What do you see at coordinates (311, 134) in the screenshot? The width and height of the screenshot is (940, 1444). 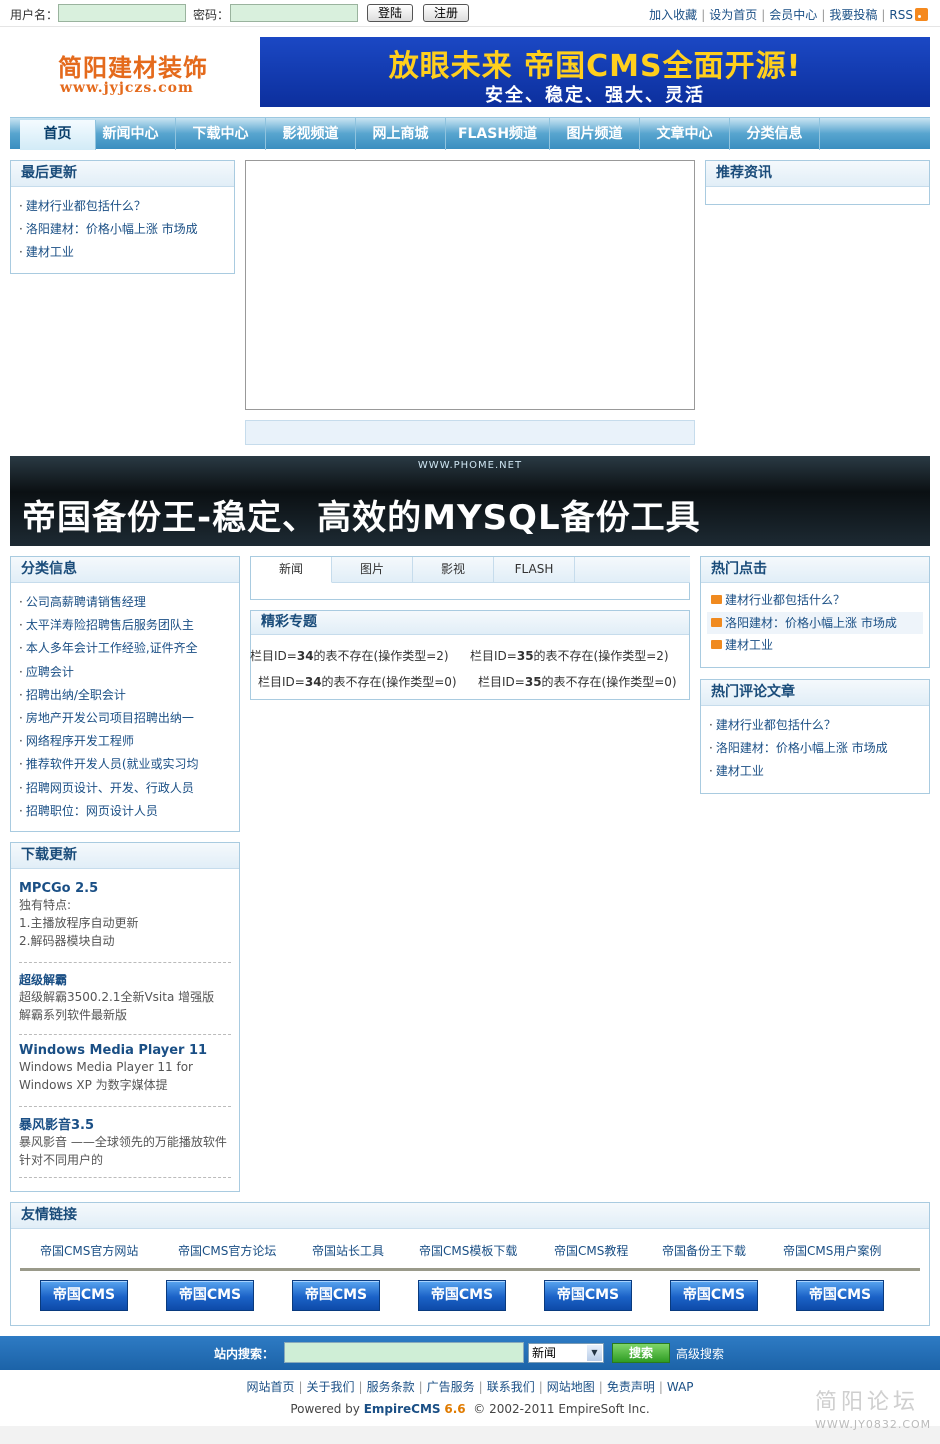 I see `nav-video: 影视频道` at bounding box center [311, 134].